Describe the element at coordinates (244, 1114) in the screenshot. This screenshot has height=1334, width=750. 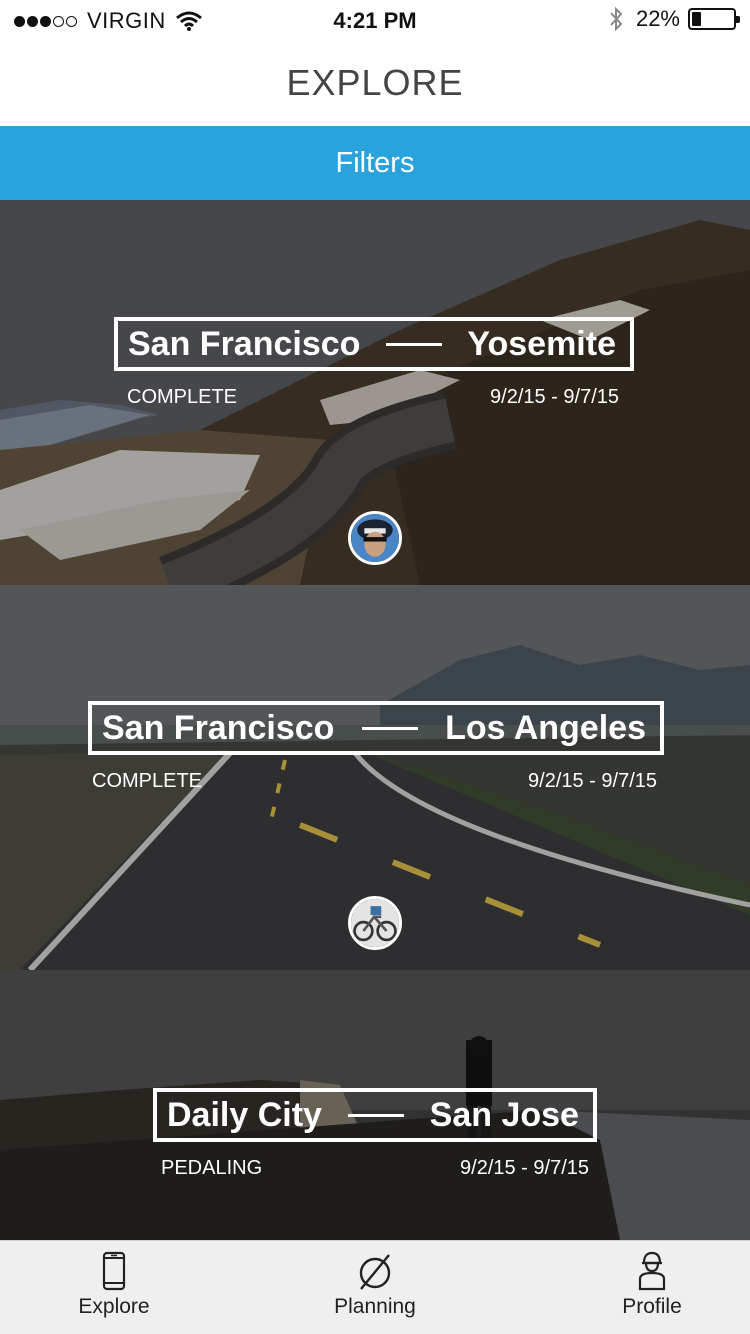
I see `route-origin: Daily City` at that location.